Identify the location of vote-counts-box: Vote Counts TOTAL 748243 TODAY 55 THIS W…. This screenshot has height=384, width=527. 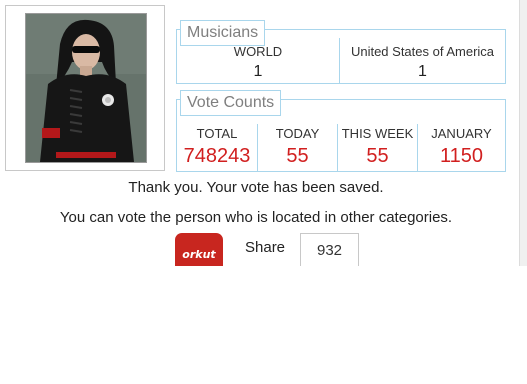
(341, 131).